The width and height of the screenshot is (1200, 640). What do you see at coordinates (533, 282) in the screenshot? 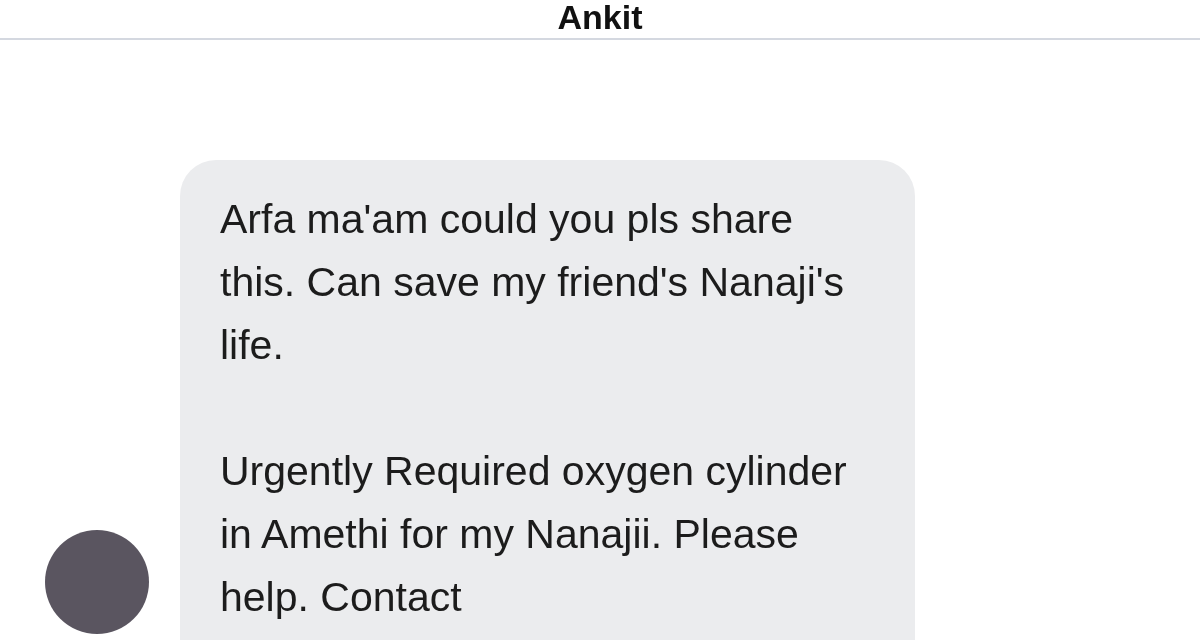
I see `message-text: Arfa ma'am could you pls share this. Can save my friend's Nanaji's life.` at bounding box center [533, 282].